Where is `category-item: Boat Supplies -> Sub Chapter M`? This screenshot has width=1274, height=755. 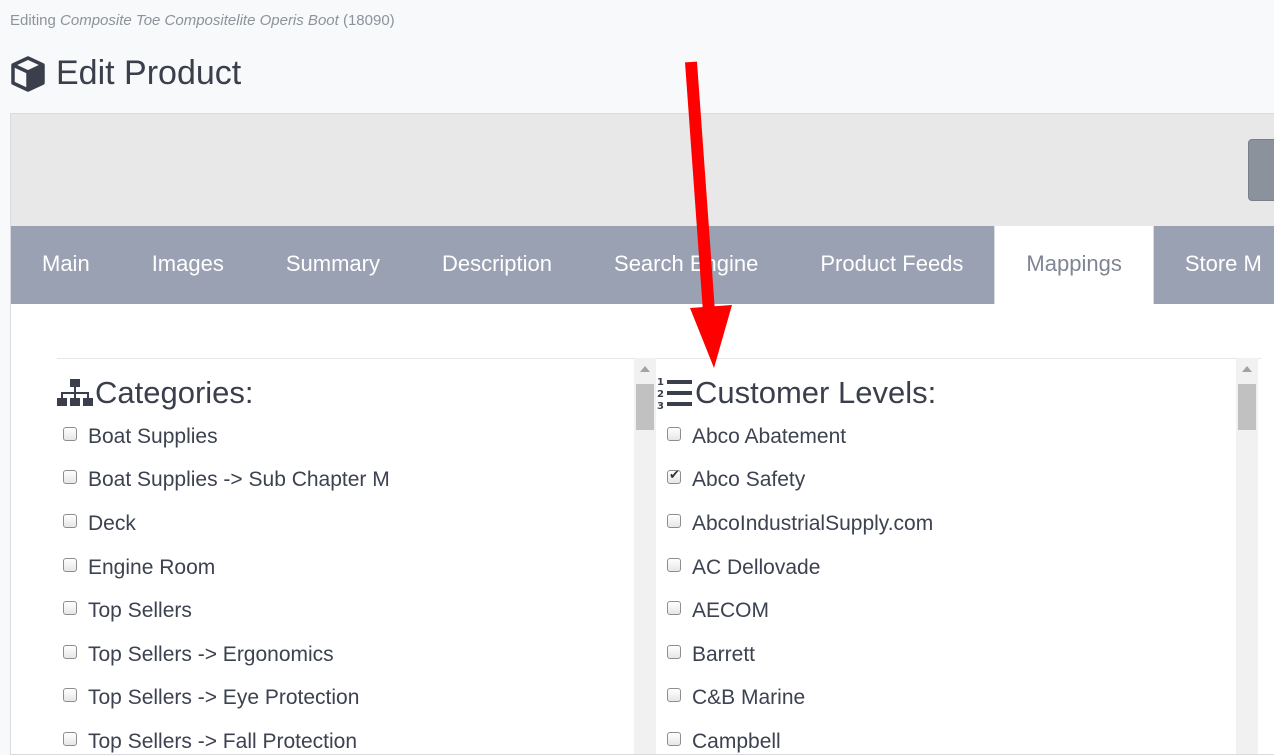
category-item: Boat Supplies -> Sub Chapter M is located at coordinates (357, 481).